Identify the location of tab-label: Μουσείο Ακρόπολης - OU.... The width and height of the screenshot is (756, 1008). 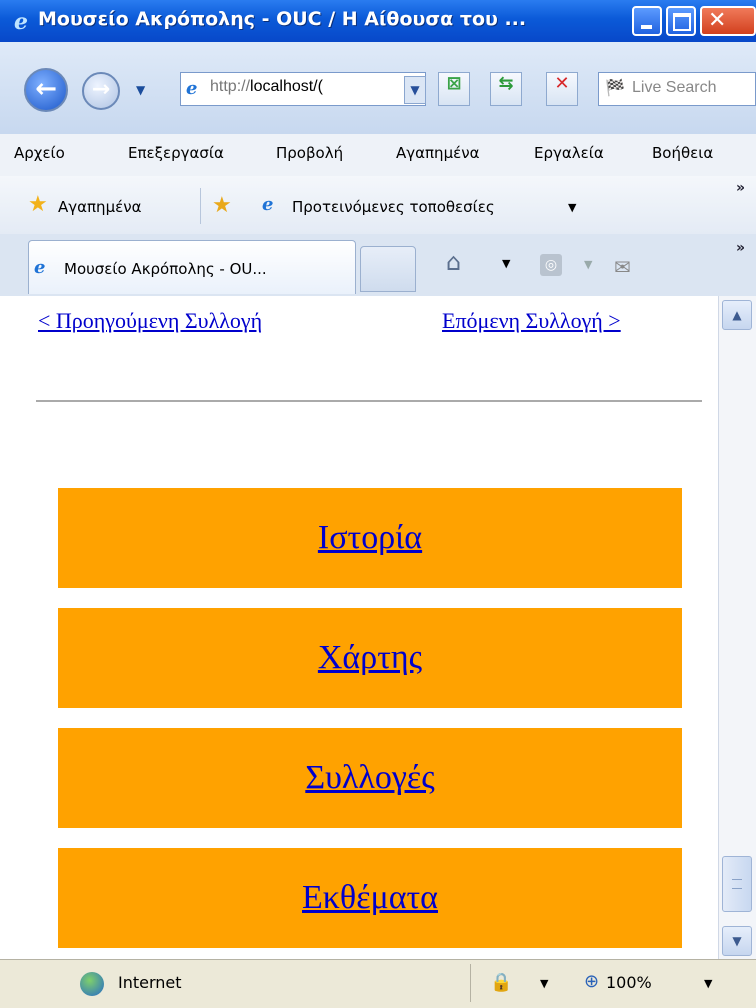
(165, 269).